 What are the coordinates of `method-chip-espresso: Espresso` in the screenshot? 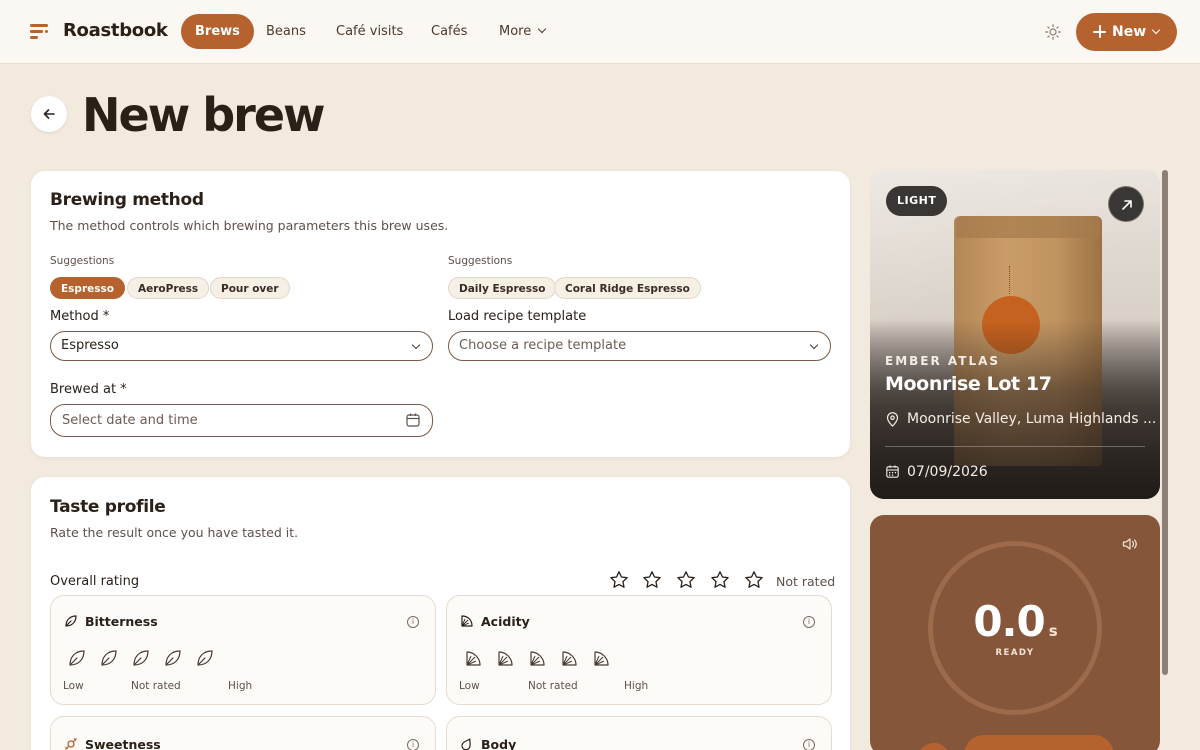 It's located at (87, 288).